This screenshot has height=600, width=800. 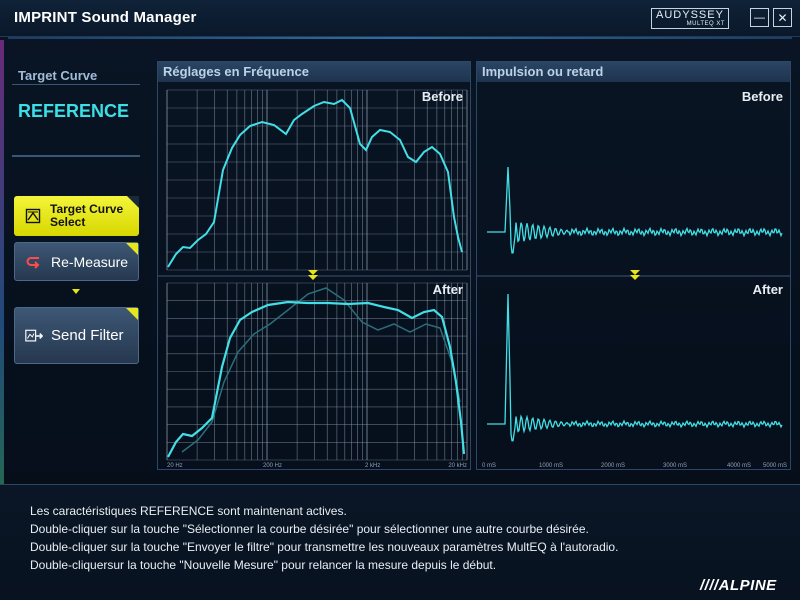 What do you see at coordinates (105, 17) in the screenshot?
I see `app-title: IMPRINT Sound Manager` at bounding box center [105, 17].